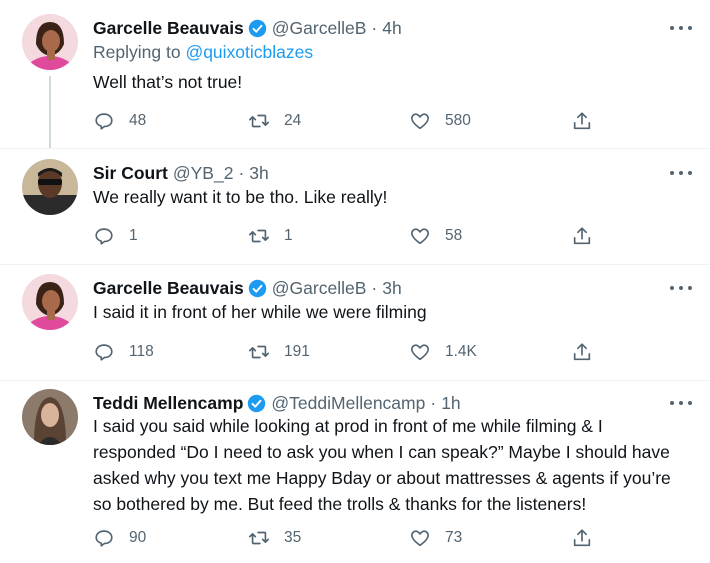  I want to click on thread-line, so click(50, 112).